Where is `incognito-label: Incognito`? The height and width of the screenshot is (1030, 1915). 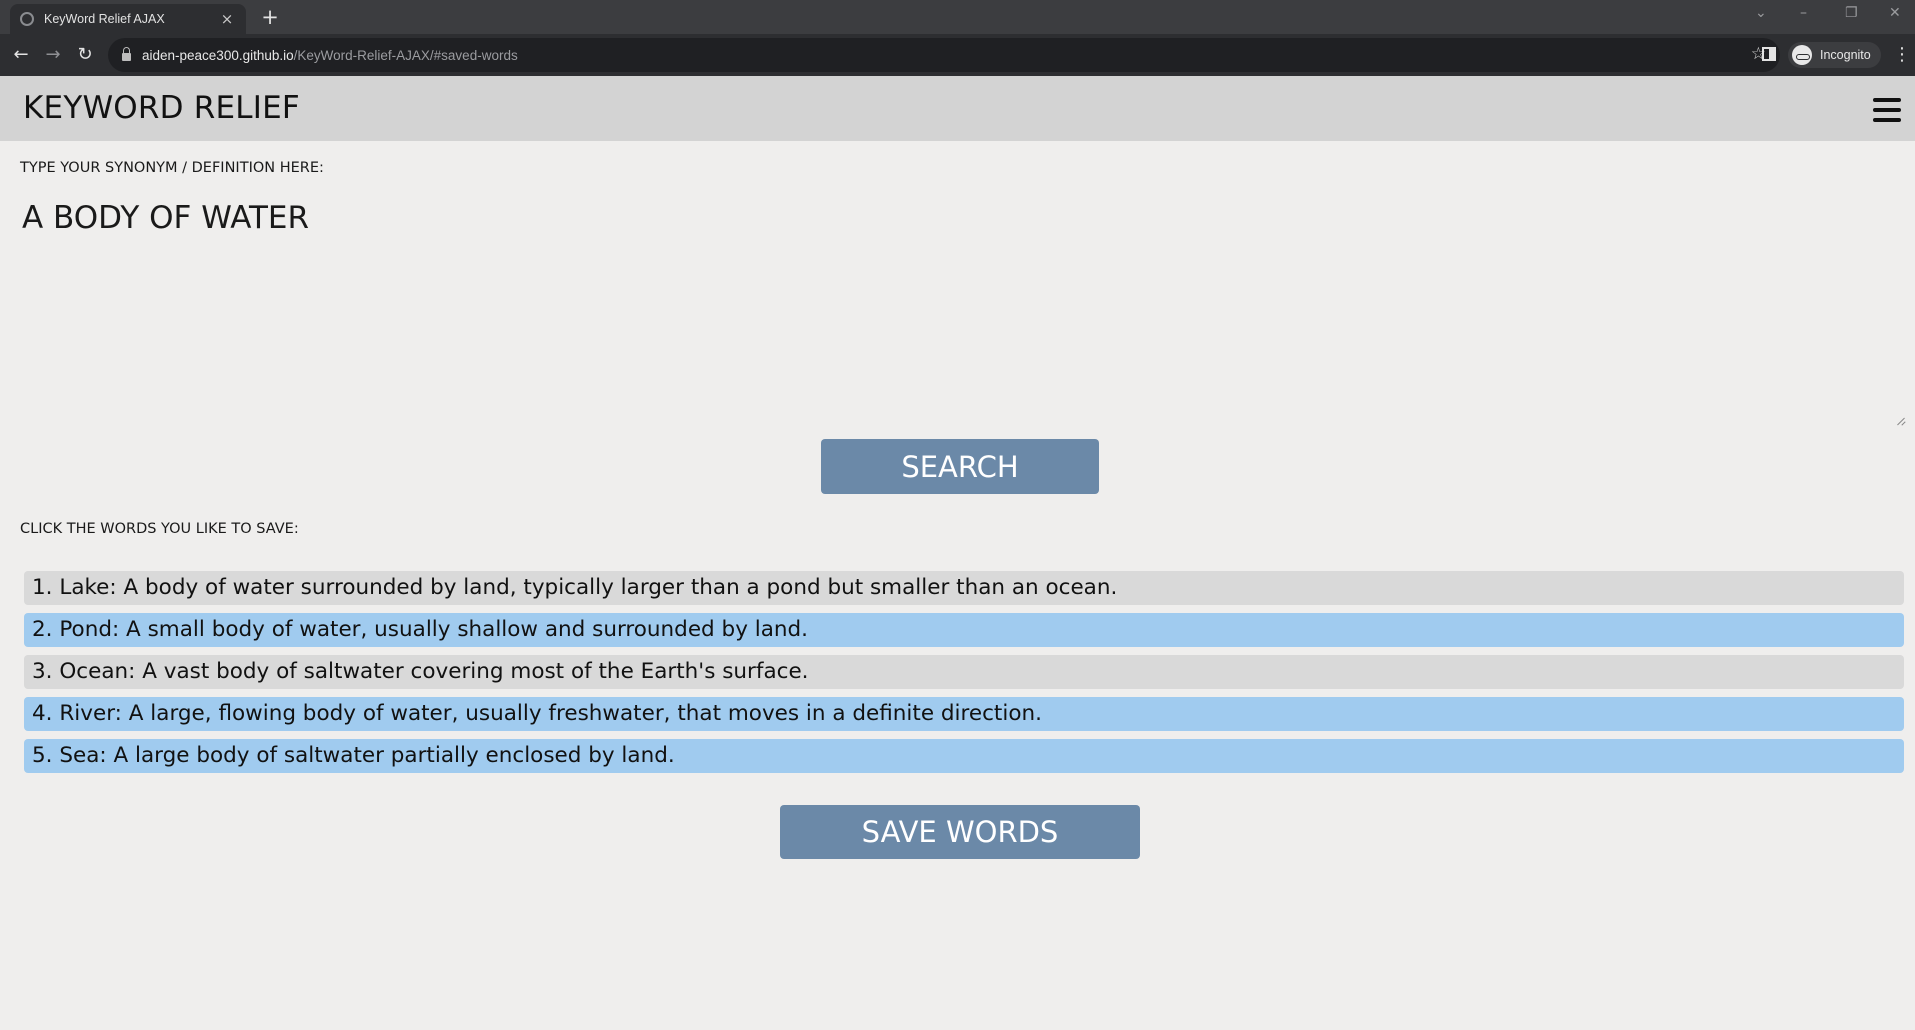 incognito-label: Incognito is located at coordinates (1845, 55).